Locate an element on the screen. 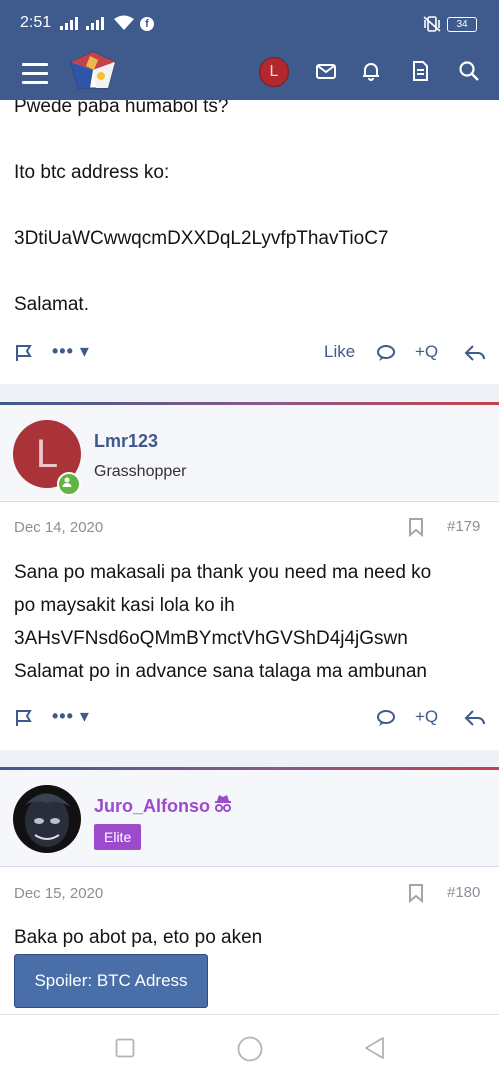 The height and width of the screenshot is (1081, 499). home-icon is located at coordinates (250, 1049).